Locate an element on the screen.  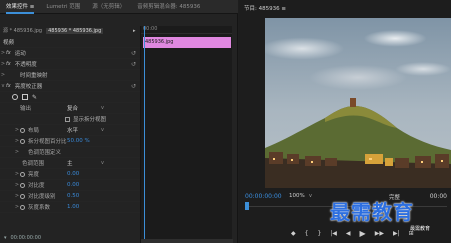
pen-mask-icon: ✎ is located at coordinates (34, 97).